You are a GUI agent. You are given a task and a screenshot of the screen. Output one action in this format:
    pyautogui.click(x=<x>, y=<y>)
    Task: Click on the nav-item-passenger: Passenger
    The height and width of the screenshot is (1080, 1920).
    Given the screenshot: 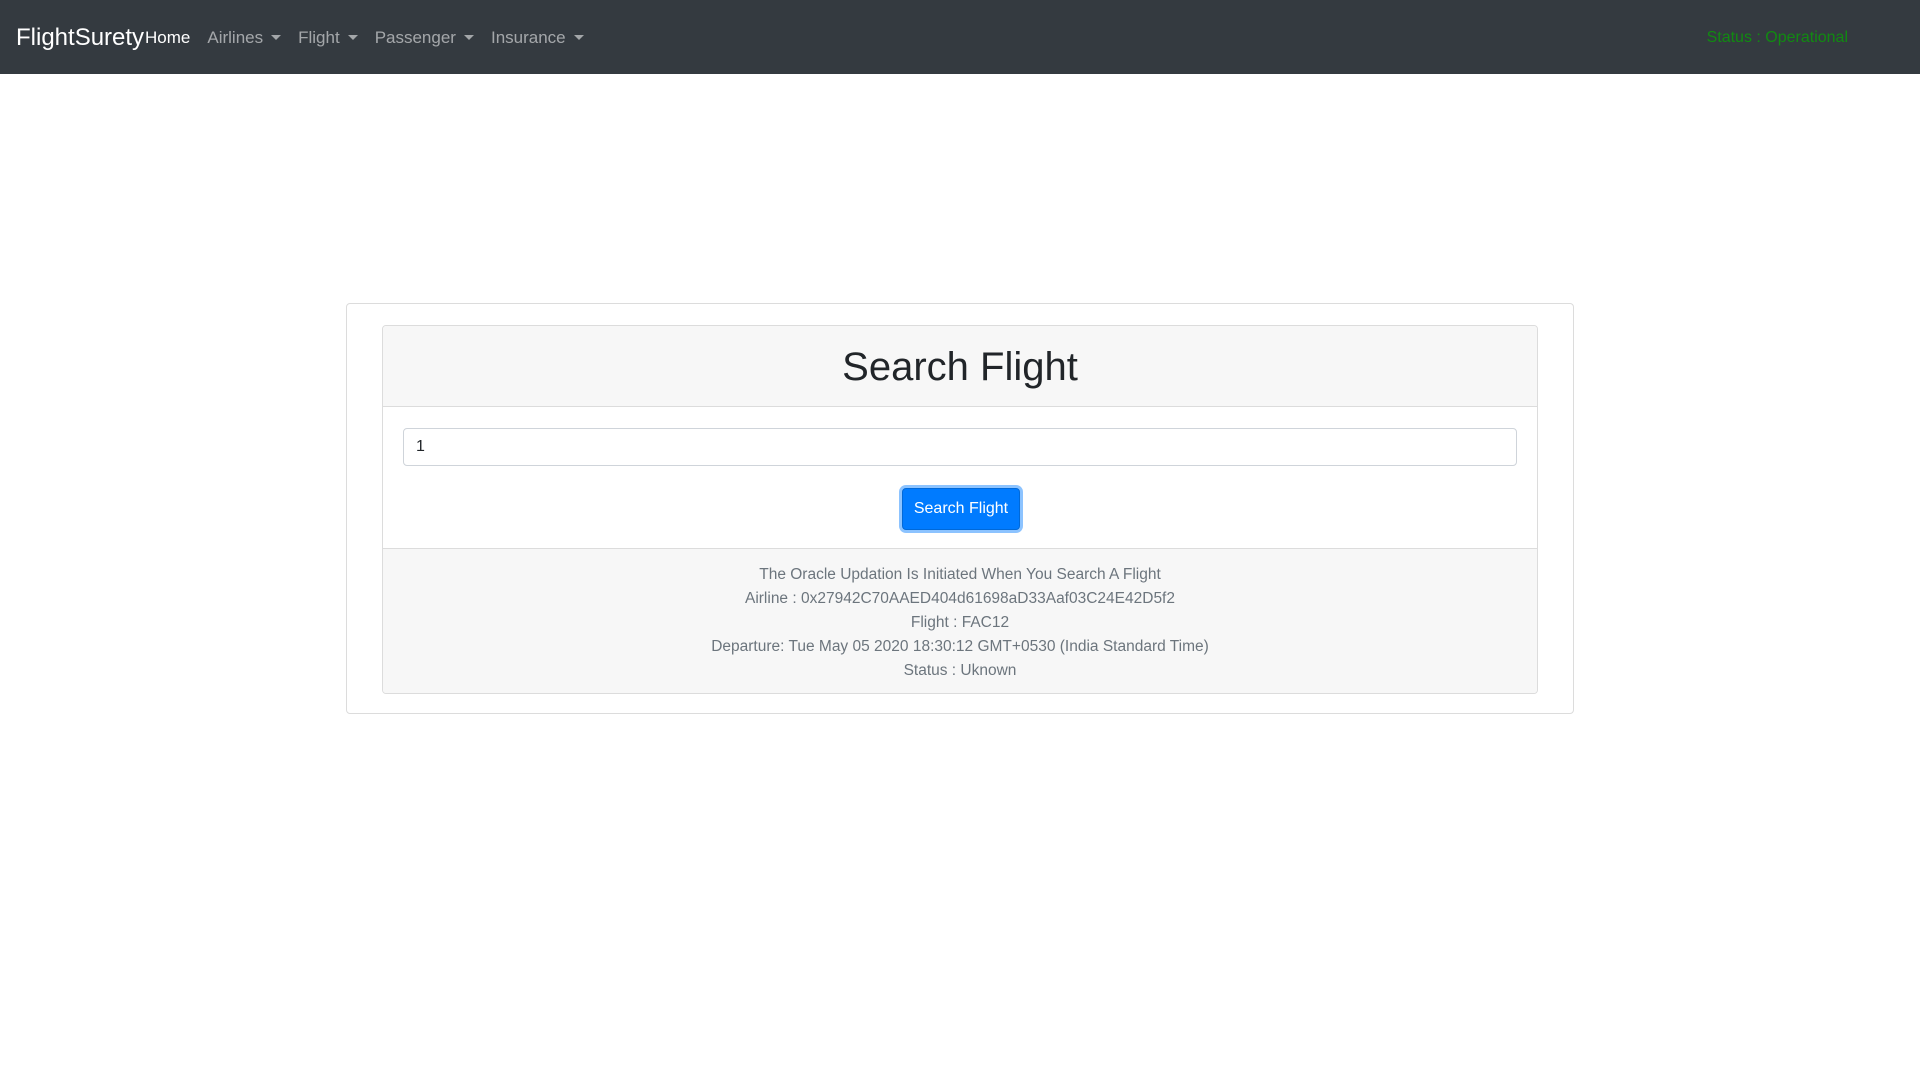 What is the action you would take?
    pyautogui.click(x=424, y=38)
    